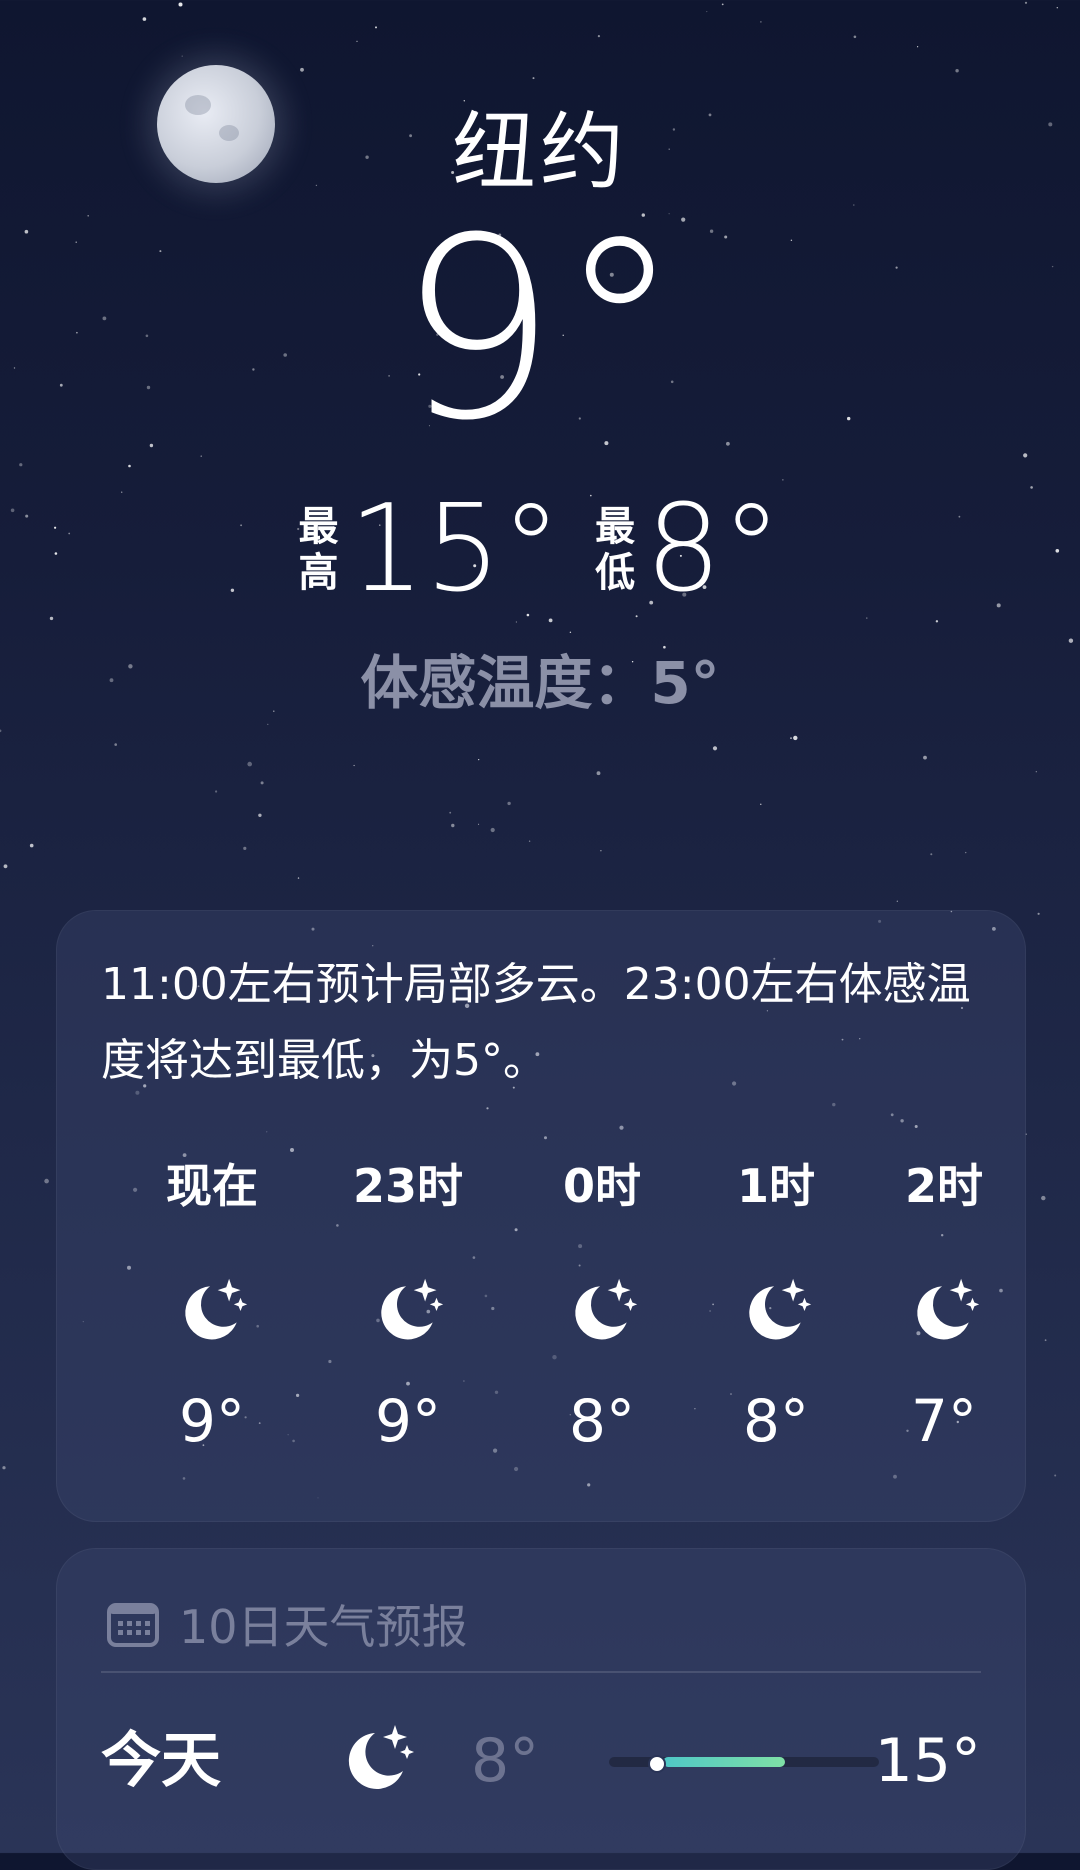  Describe the element at coordinates (615, 527) in the screenshot. I see `low-label-char-1: 最` at that location.